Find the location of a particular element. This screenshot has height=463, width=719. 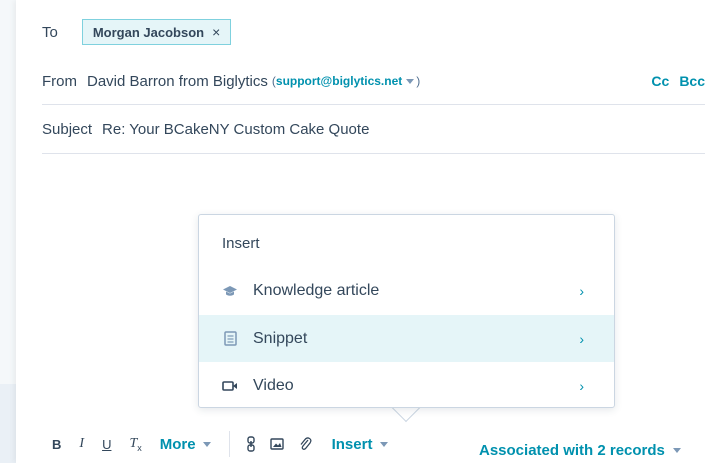

clear-formatting-subscript: x is located at coordinates (139, 448).